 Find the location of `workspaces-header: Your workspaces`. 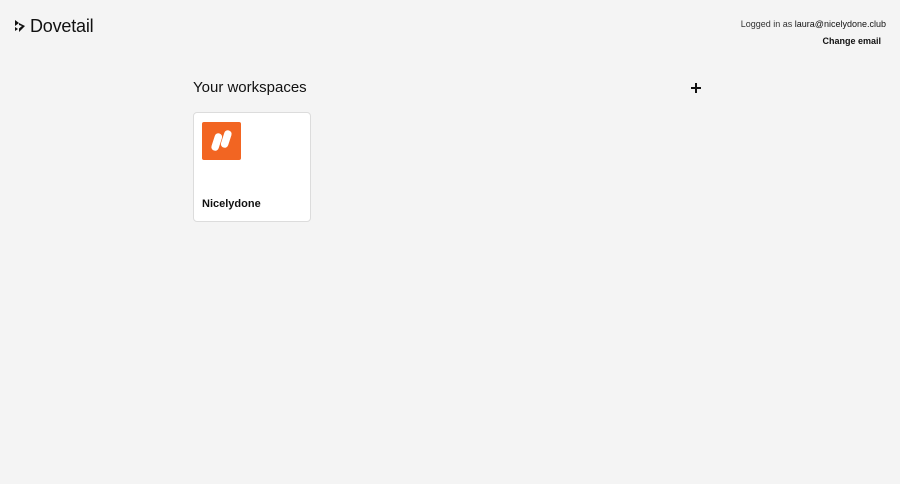

workspaces-header: Your workspaces is located at coordinates (449, 88).